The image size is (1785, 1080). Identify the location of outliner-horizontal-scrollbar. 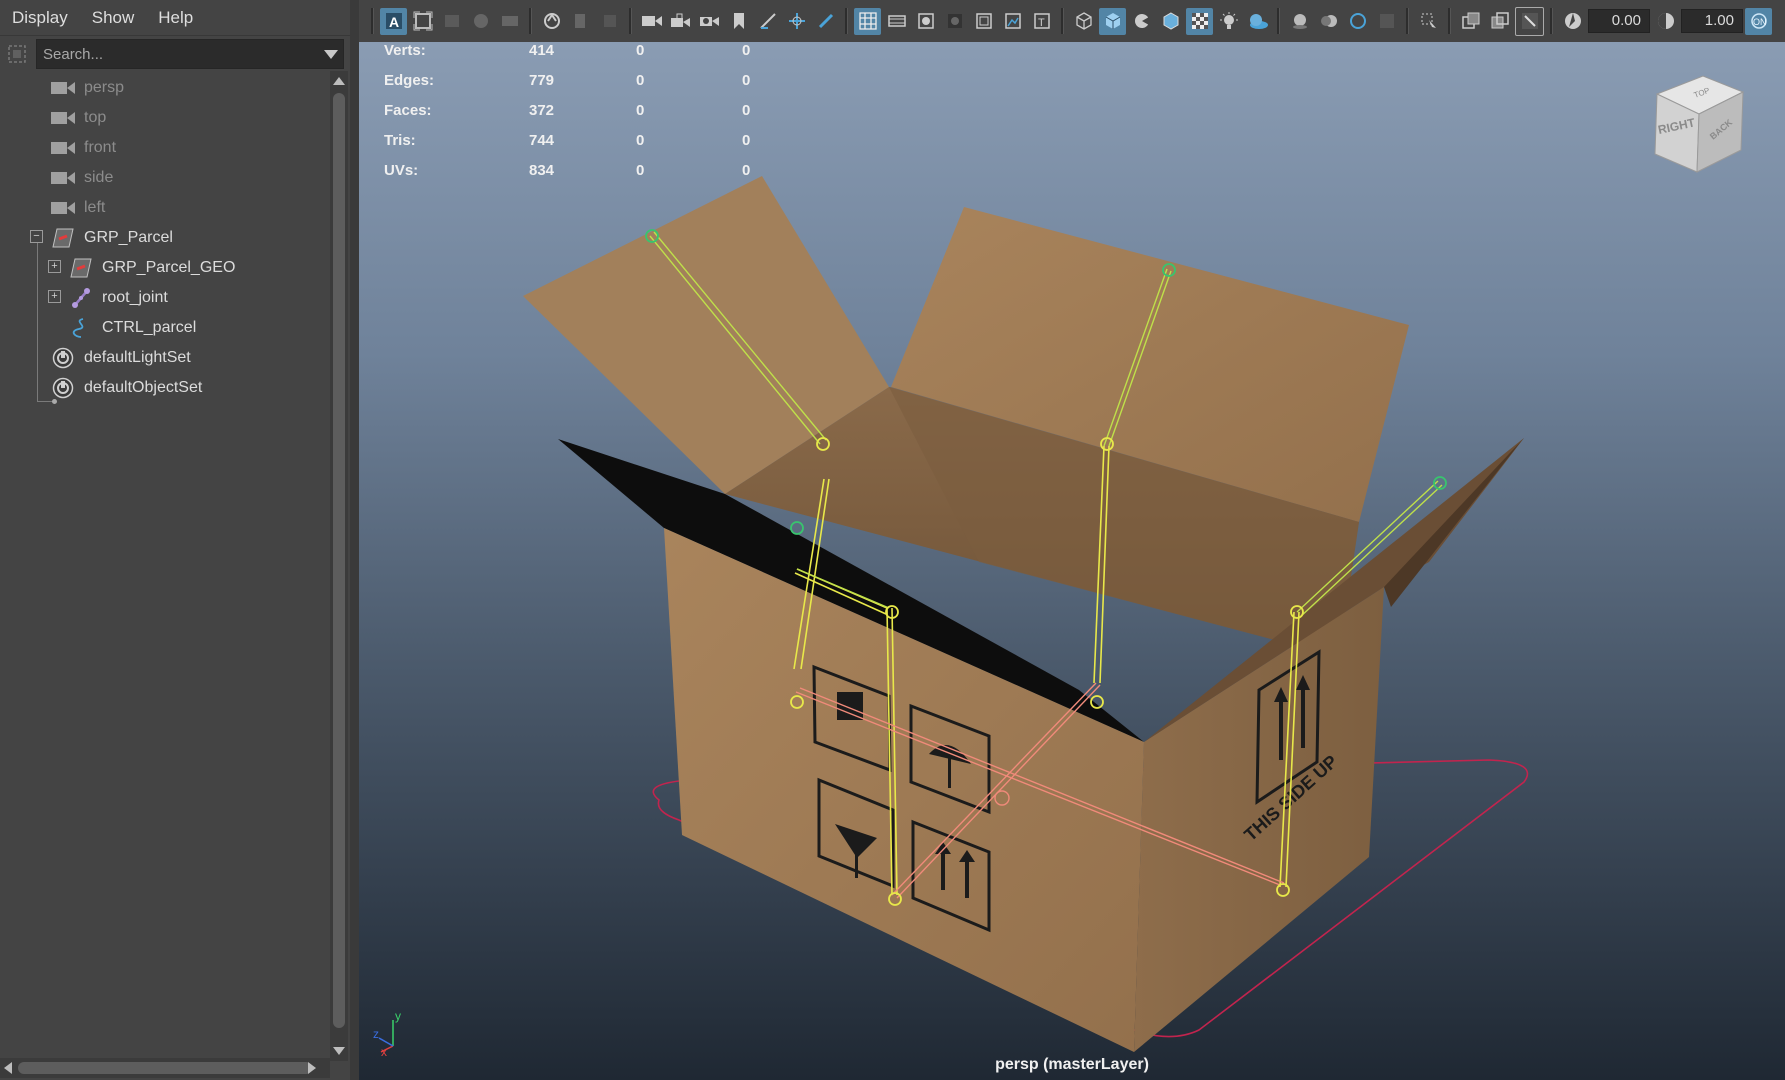
(165, 1068).